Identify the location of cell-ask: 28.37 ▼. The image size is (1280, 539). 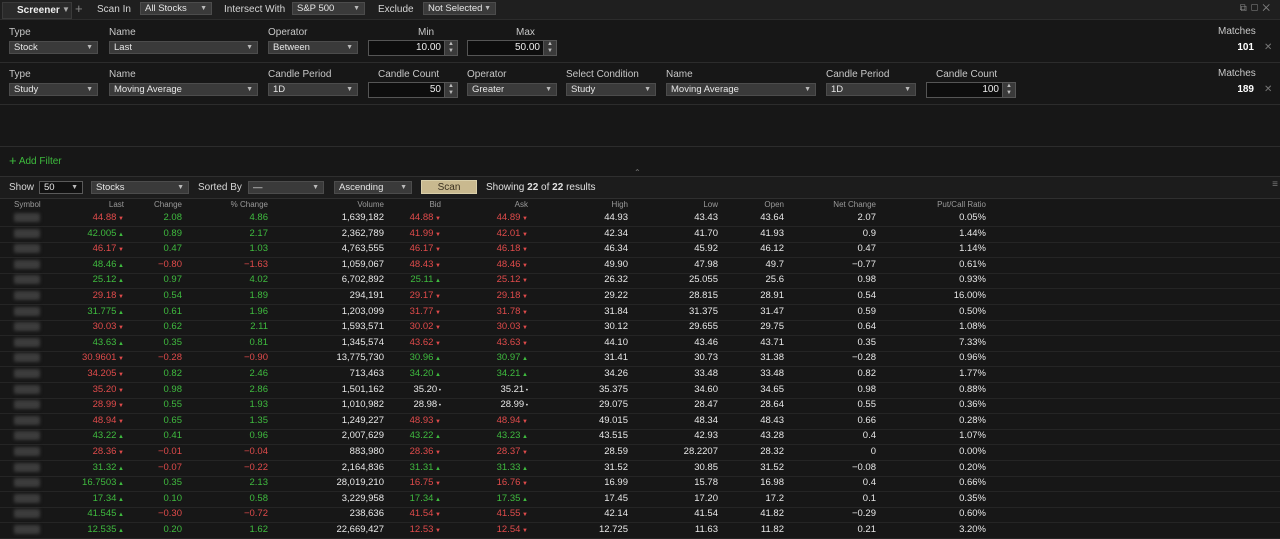
(488, 451).